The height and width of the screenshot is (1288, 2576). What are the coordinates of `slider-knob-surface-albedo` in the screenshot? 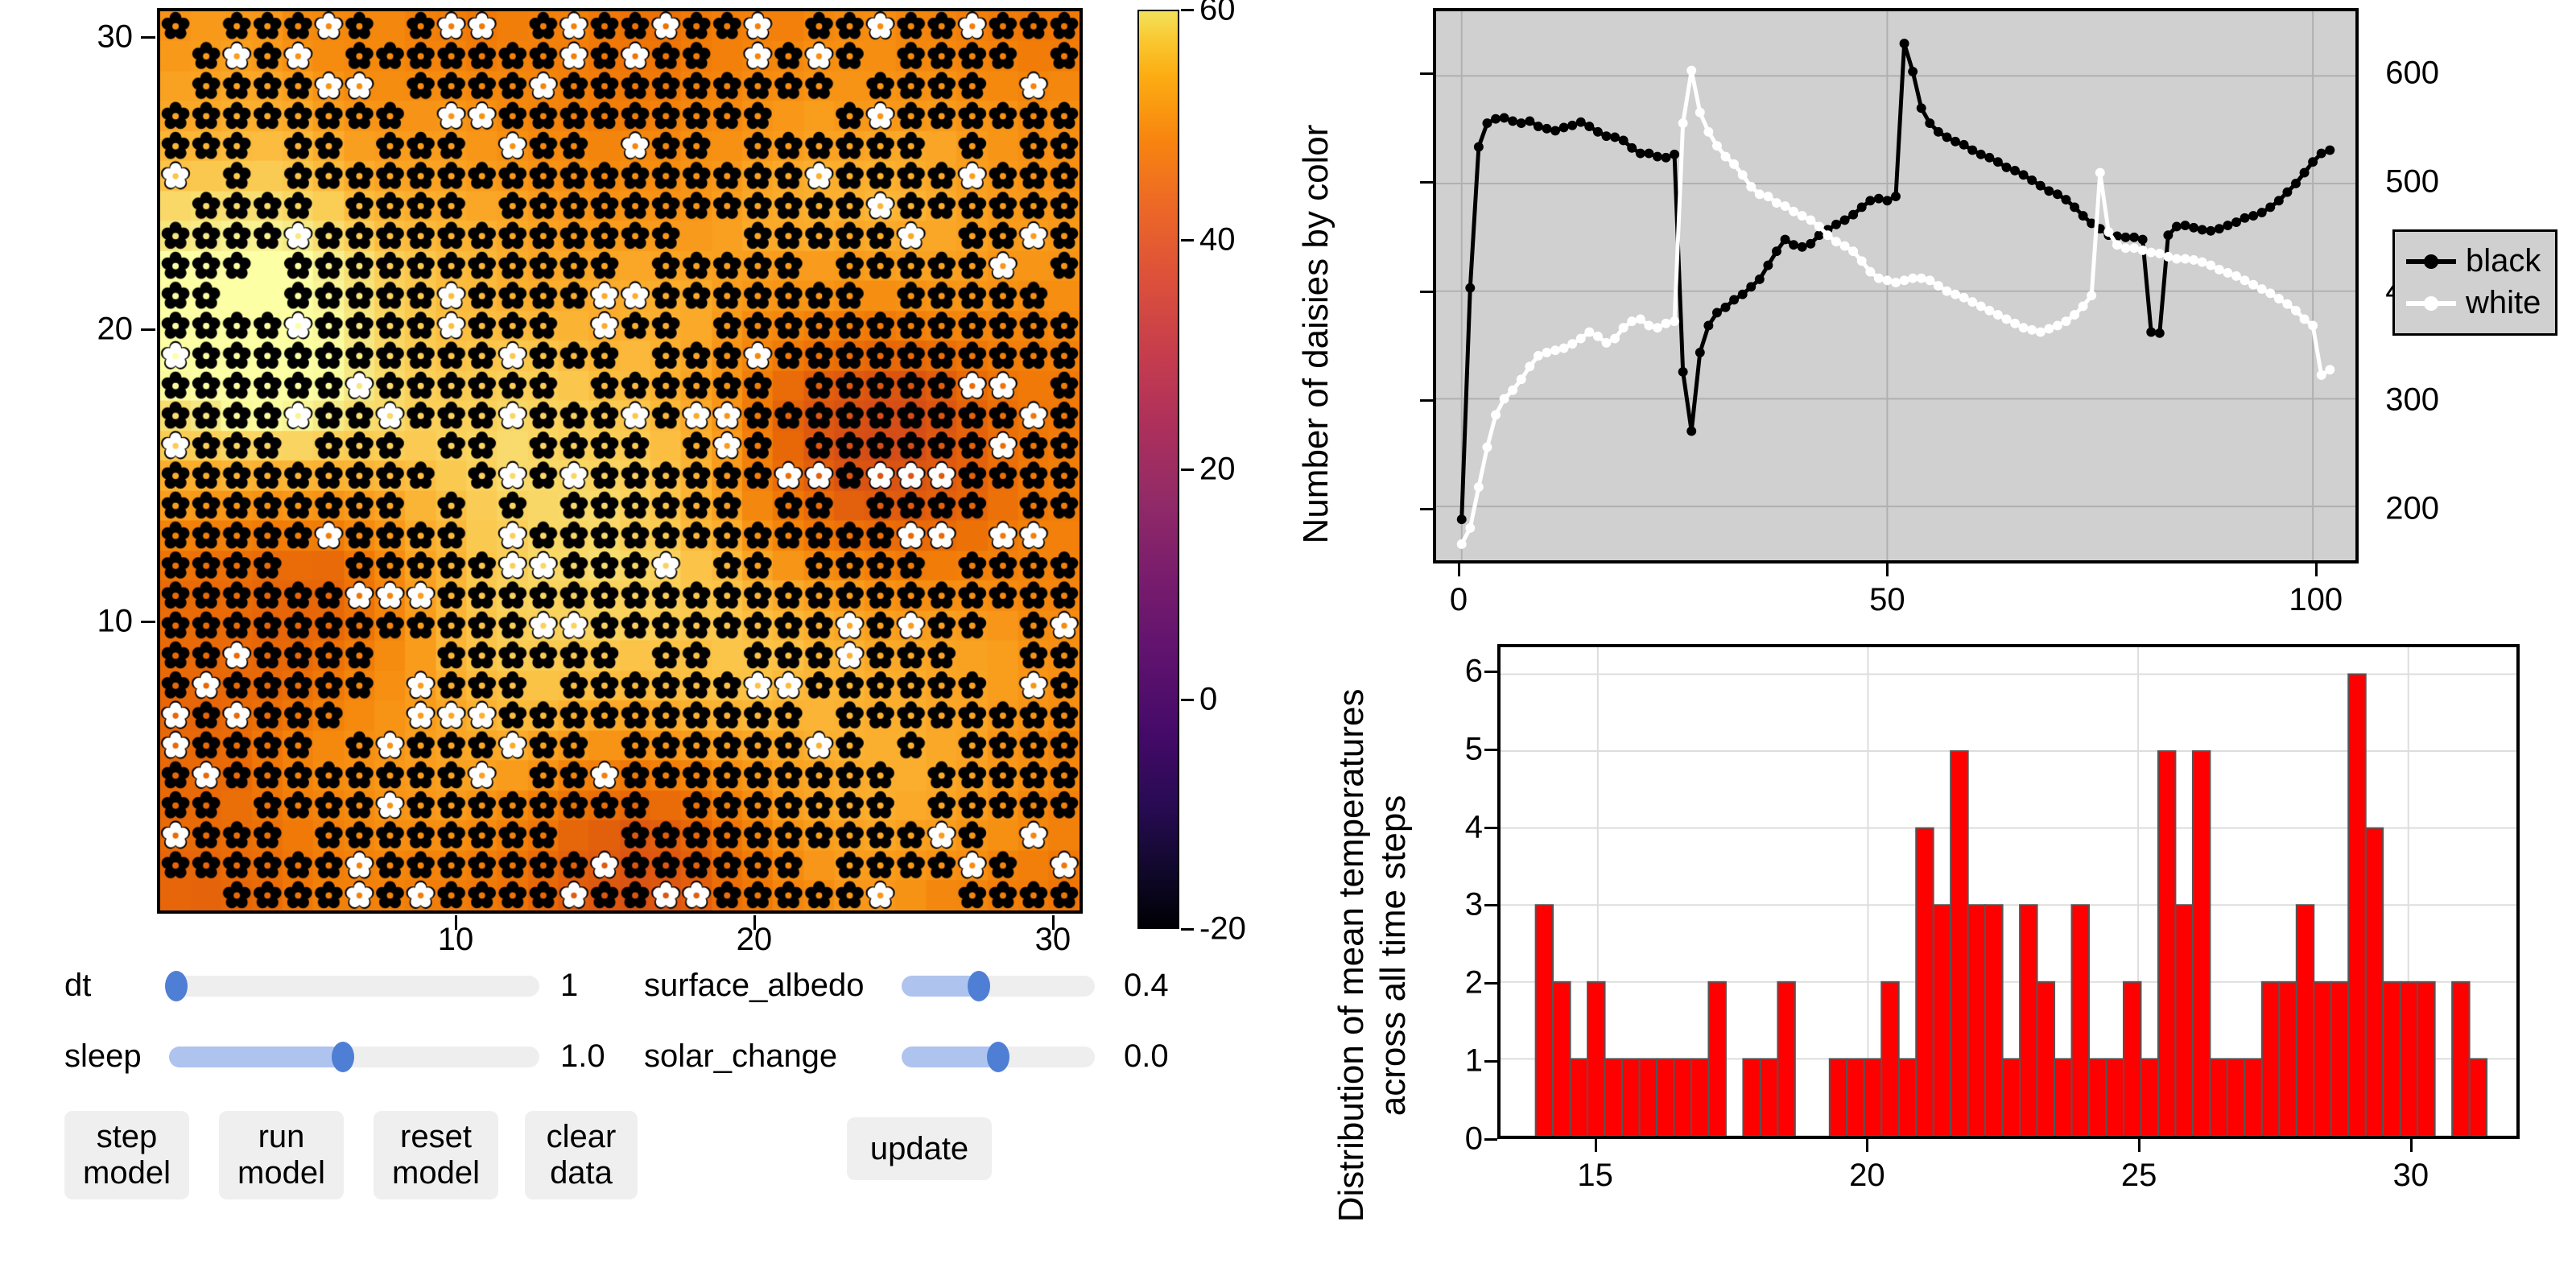 It's located at (979, 985).